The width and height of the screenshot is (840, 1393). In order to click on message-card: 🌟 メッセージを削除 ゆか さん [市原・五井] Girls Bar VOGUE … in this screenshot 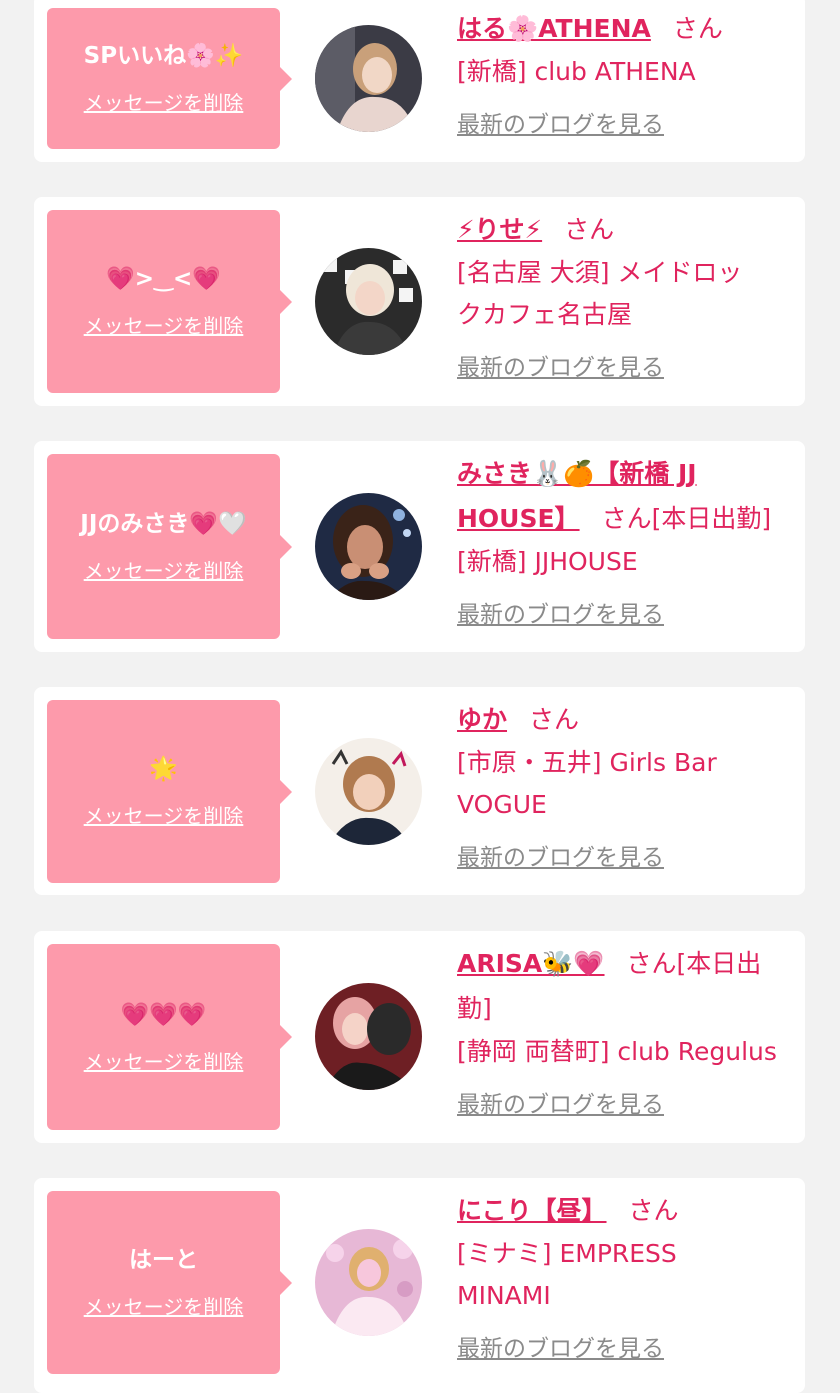, I will do `click(419, 791)`.